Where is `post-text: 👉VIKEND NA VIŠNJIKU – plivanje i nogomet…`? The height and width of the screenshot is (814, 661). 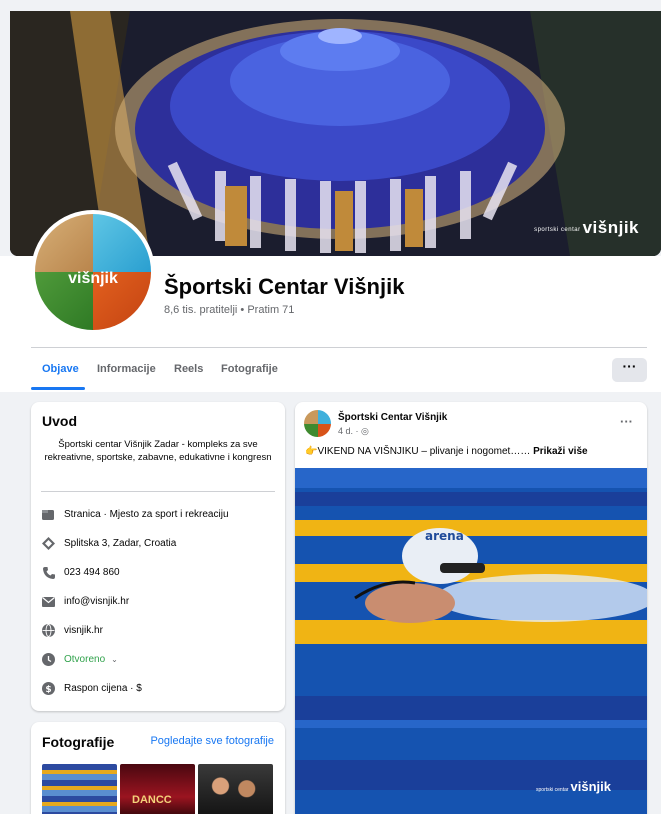
post-text: 👉VIKEND NA VIŠNJIKU – plivanje i nogomet… is located at coordinates (446, 451).